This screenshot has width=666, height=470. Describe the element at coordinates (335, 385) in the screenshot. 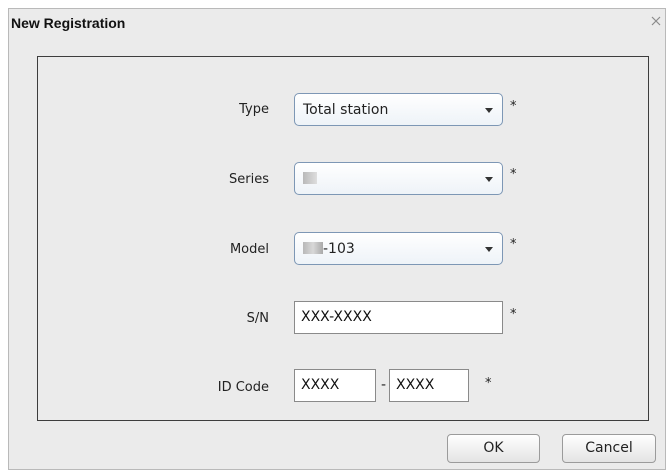

I see `id-code-part1-input: XXXX` at that location.